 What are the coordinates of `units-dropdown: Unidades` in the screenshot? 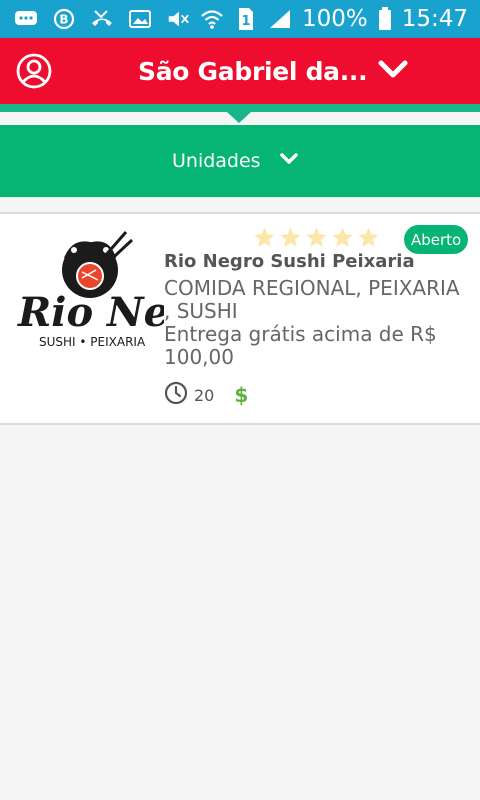 It's located at (235, 161).